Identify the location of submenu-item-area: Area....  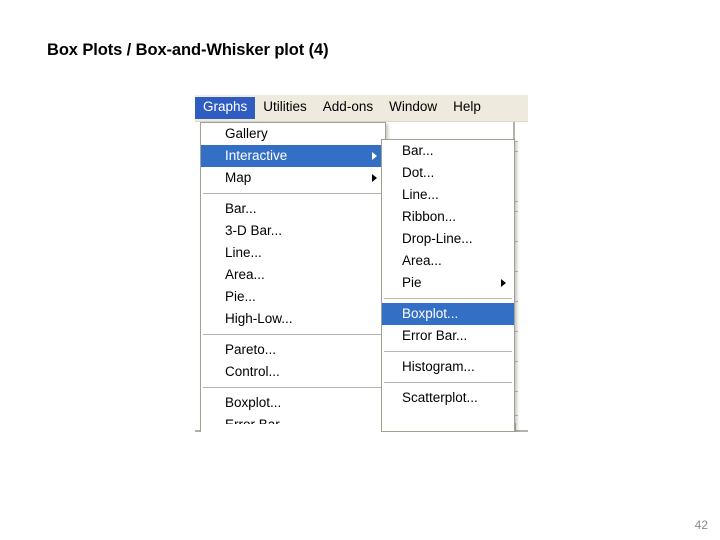
(448, 261).